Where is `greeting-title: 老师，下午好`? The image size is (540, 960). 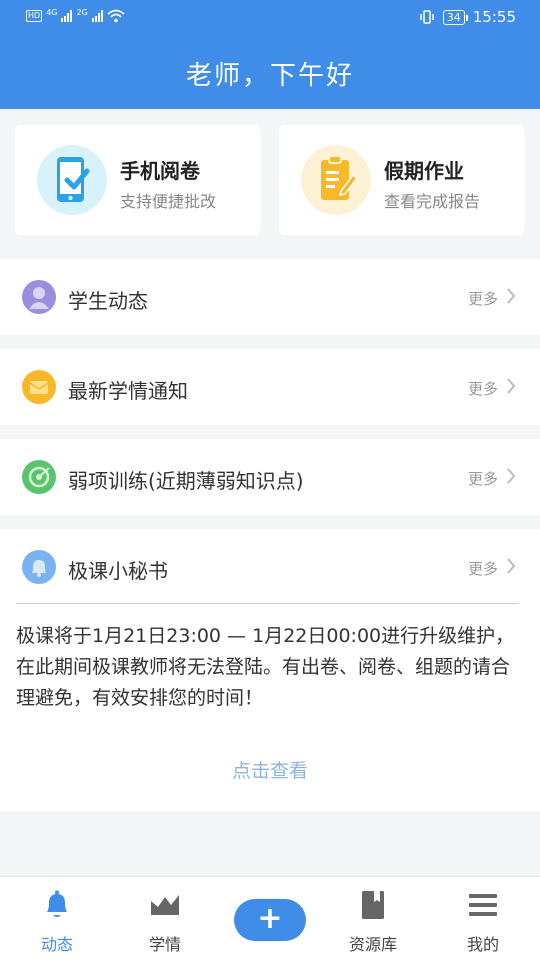
greeting-title: 老师，下午好 is located at coordinates (269, 76).